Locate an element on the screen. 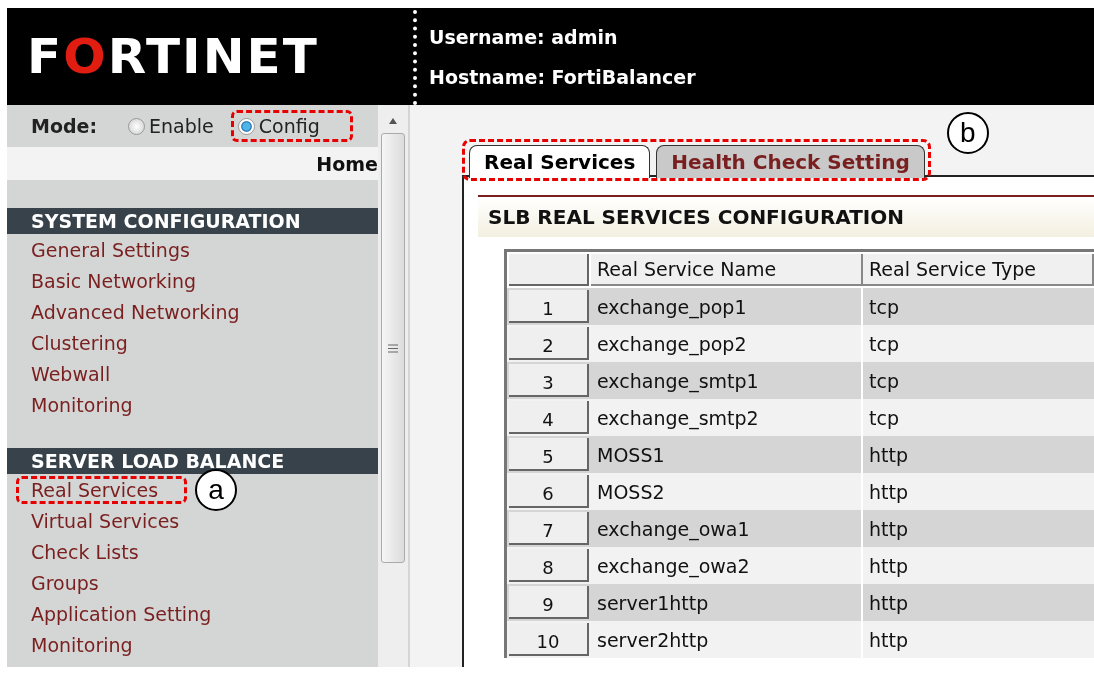 The image size is (1094, 675). scroll-up-icon is located at coordinates (393, 121).